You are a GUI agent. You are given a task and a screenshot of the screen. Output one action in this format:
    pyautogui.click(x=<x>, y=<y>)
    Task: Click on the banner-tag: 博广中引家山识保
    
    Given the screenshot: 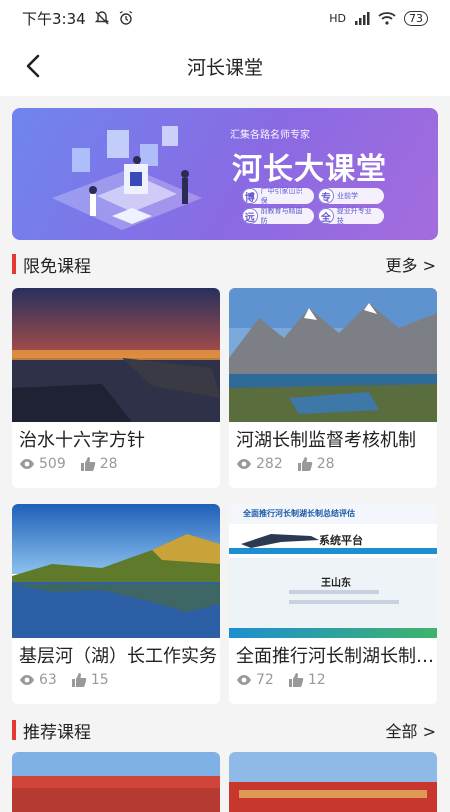 What is the action you would take?
    pyautogui.click(x=278, y=196)
    